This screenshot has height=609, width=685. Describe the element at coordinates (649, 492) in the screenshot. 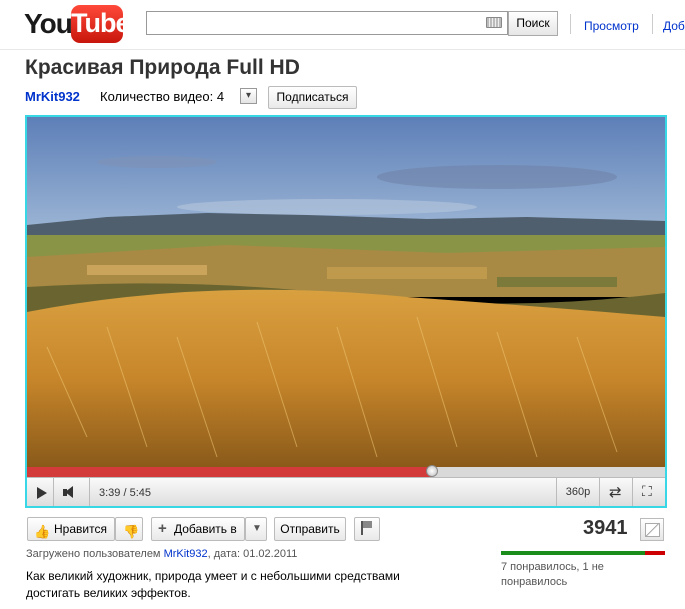

I see `fullscreen-icon` at that location.